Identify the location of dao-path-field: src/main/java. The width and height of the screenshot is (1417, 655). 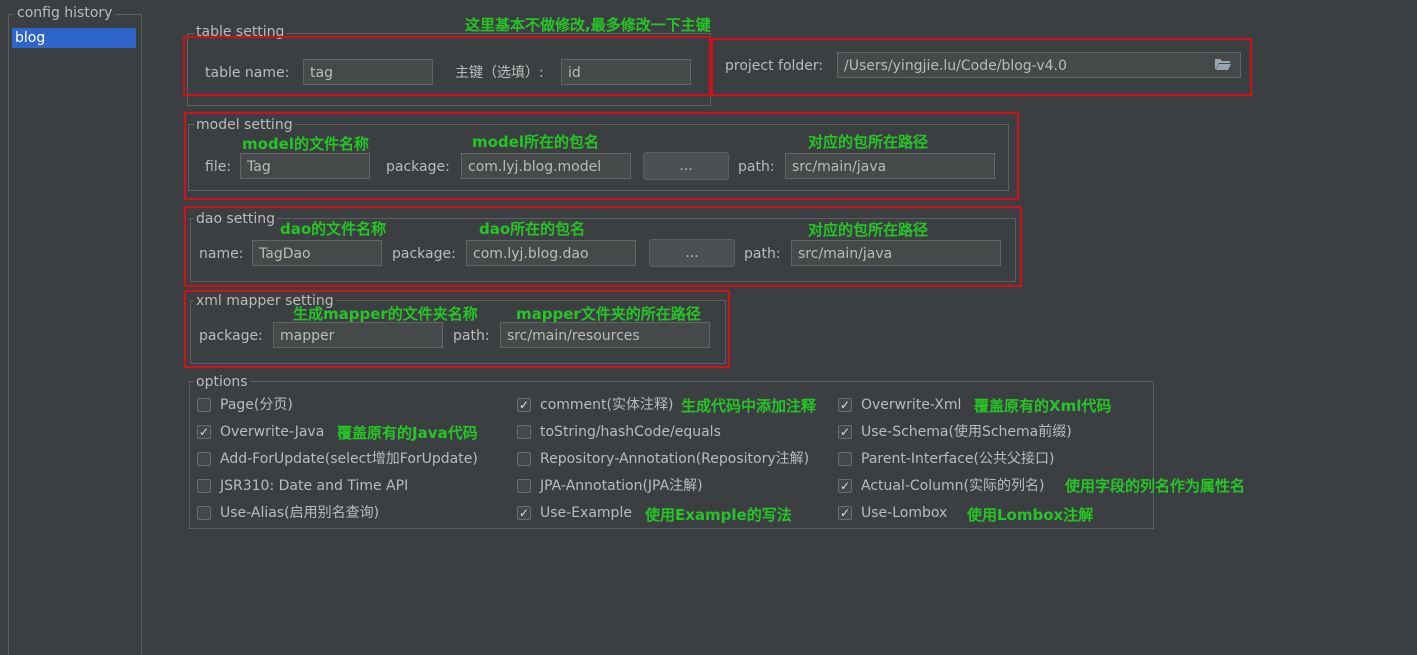
(896, 253).